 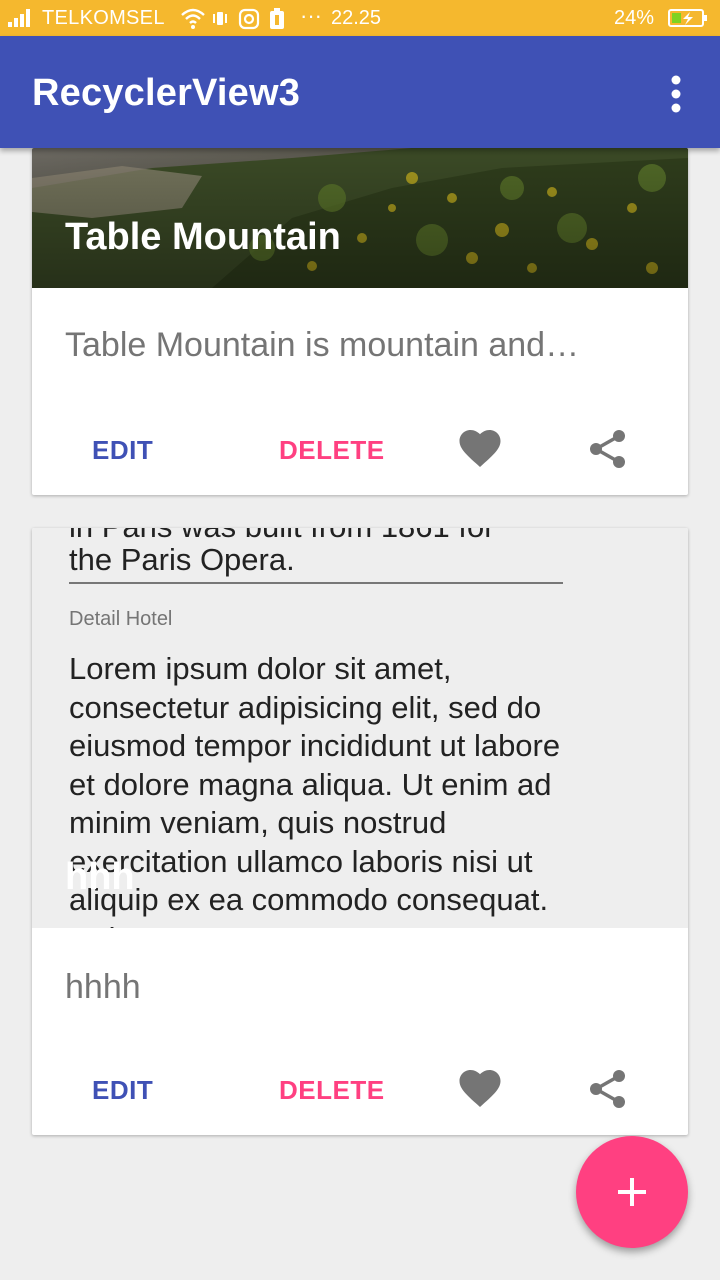 I want to click on overflow-dots: ···, so click(x=311, y=15).